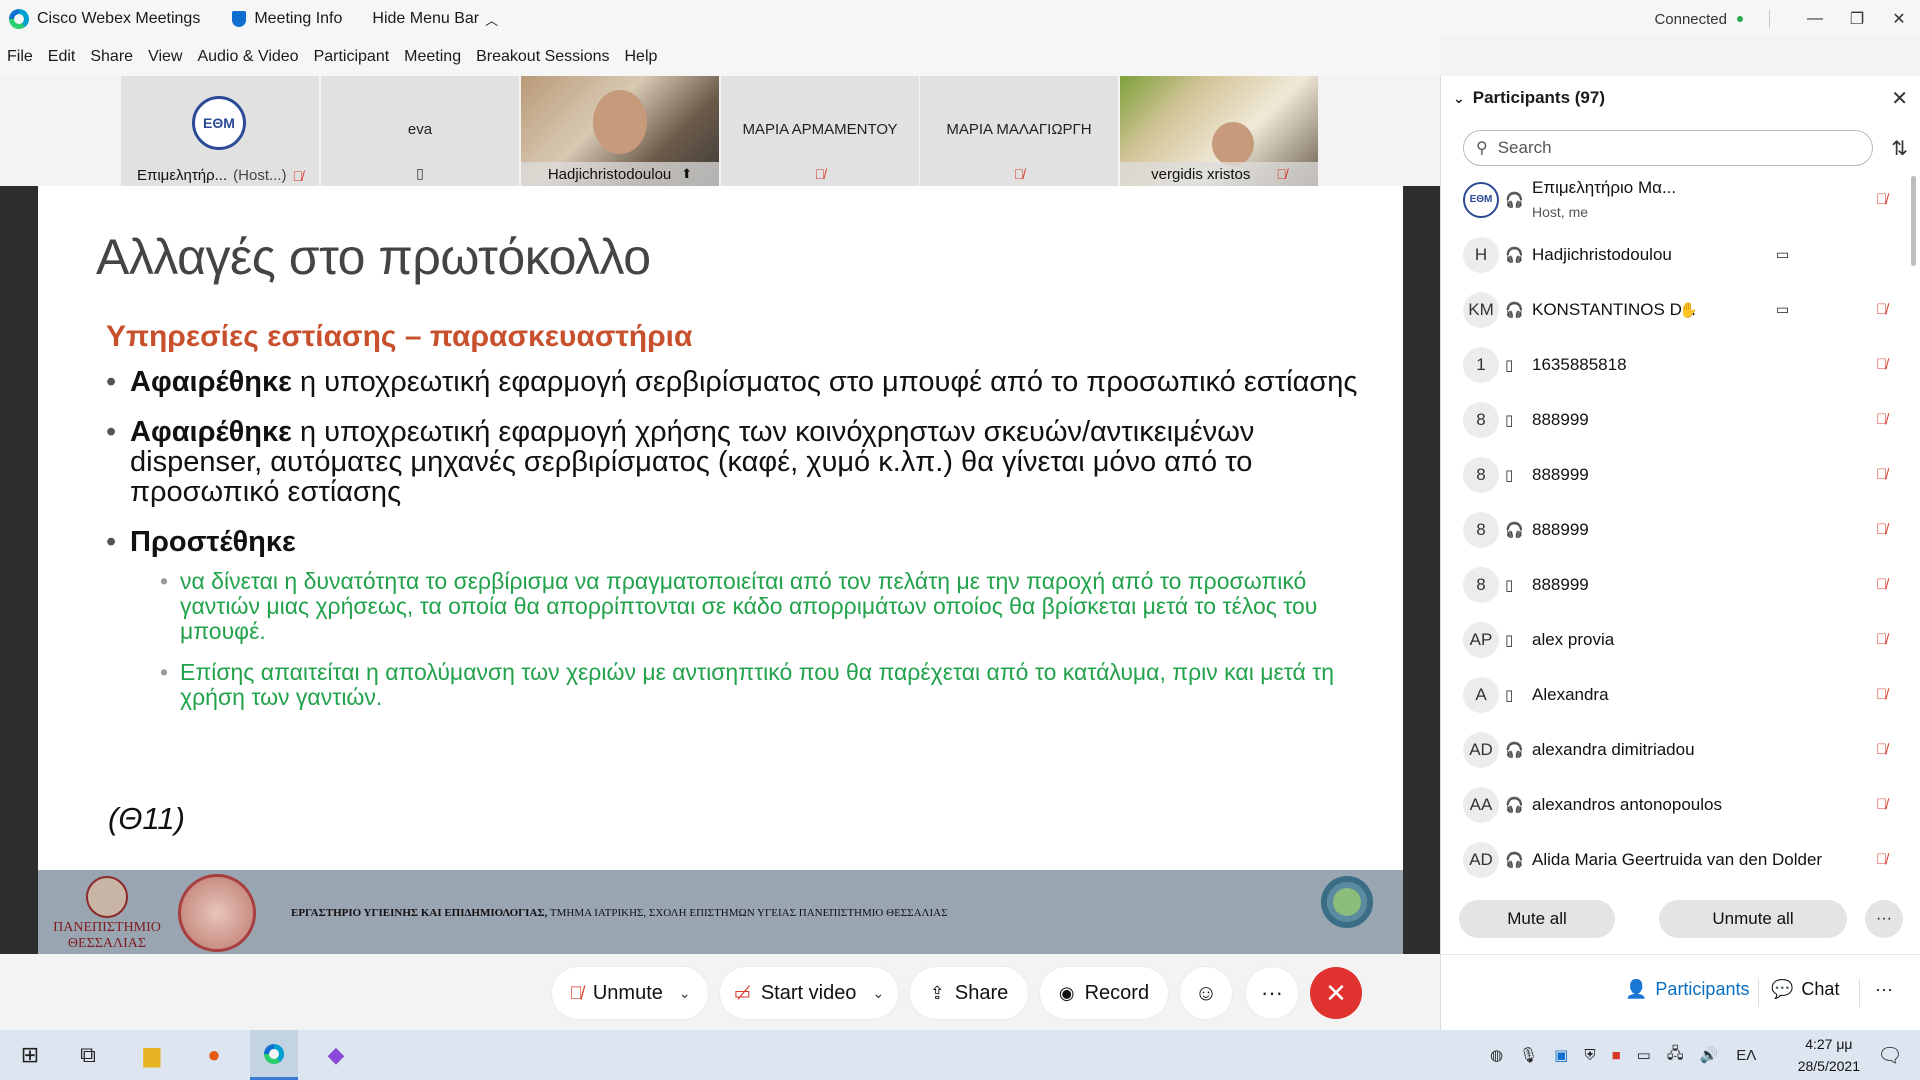 This screenshot has height=1080, width=1920. Describe the element at coordinates (1890, 1055) in the screenshot. I see `notifications-icon: 🗨` at that location.